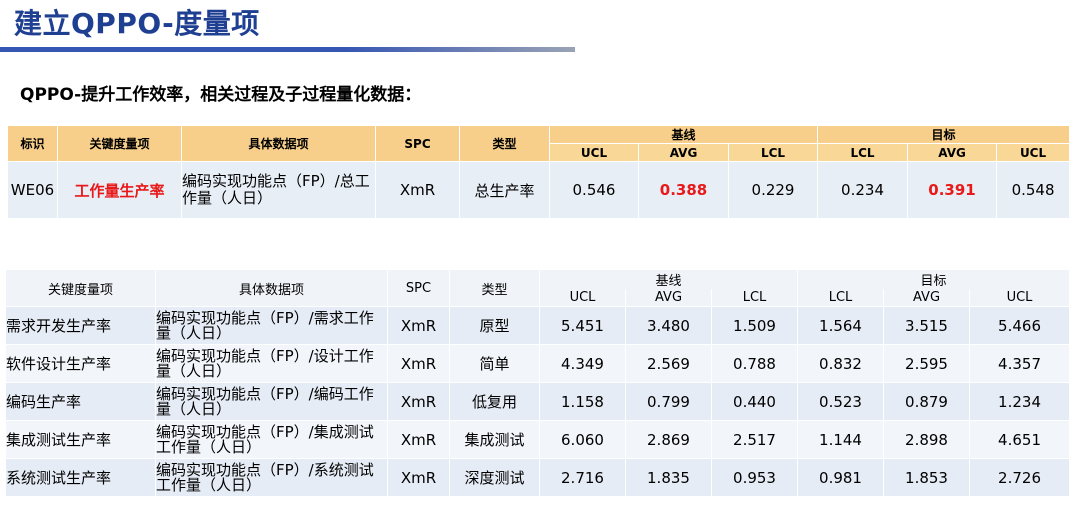 The width and height of the screenshot is (1080, 511). What do you see at coordinates (81, 477) in the screenshot?
I see `cell-metric: 系统测试生产率` at bounding box center [81, 477].